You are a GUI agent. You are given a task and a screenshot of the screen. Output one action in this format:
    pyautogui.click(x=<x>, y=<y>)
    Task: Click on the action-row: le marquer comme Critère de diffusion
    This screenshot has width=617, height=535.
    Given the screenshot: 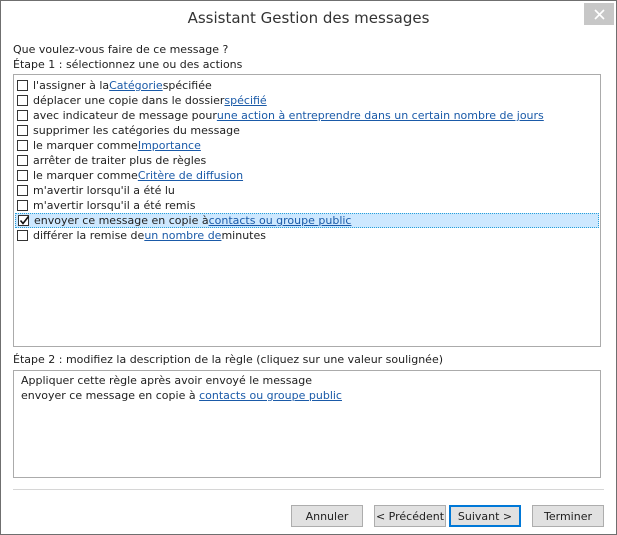 What is the action you would take?
    pyautogui.click(x=307, y=175)
    